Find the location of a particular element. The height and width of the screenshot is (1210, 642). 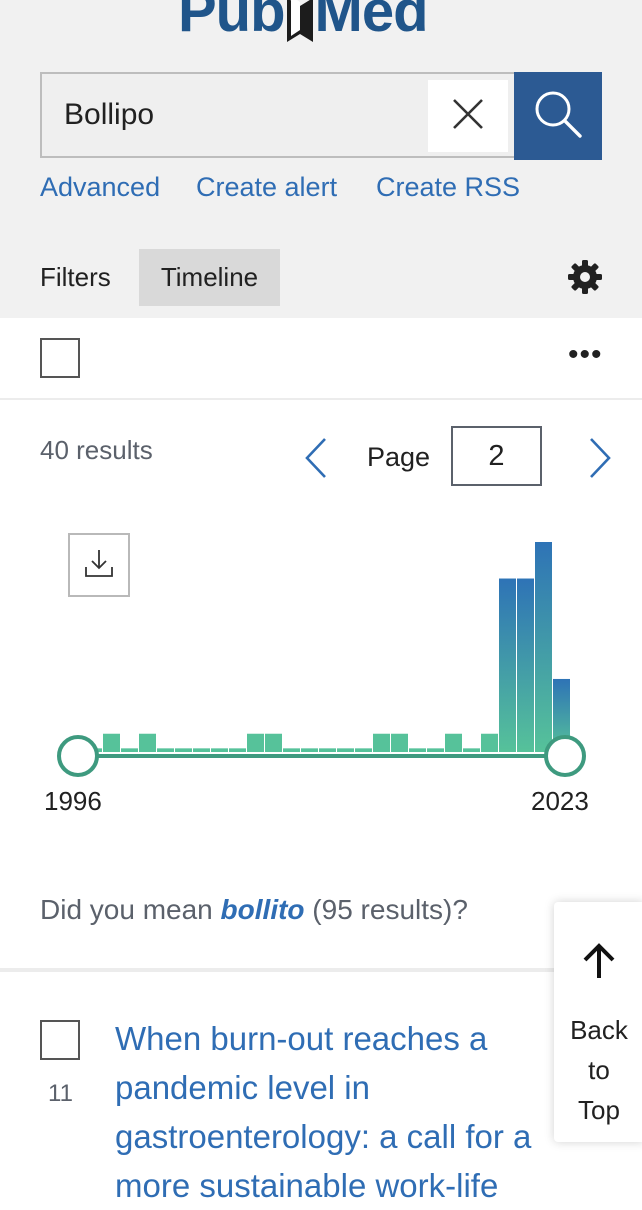

timeline-bar-2001 is located at coordinates (165, 750).